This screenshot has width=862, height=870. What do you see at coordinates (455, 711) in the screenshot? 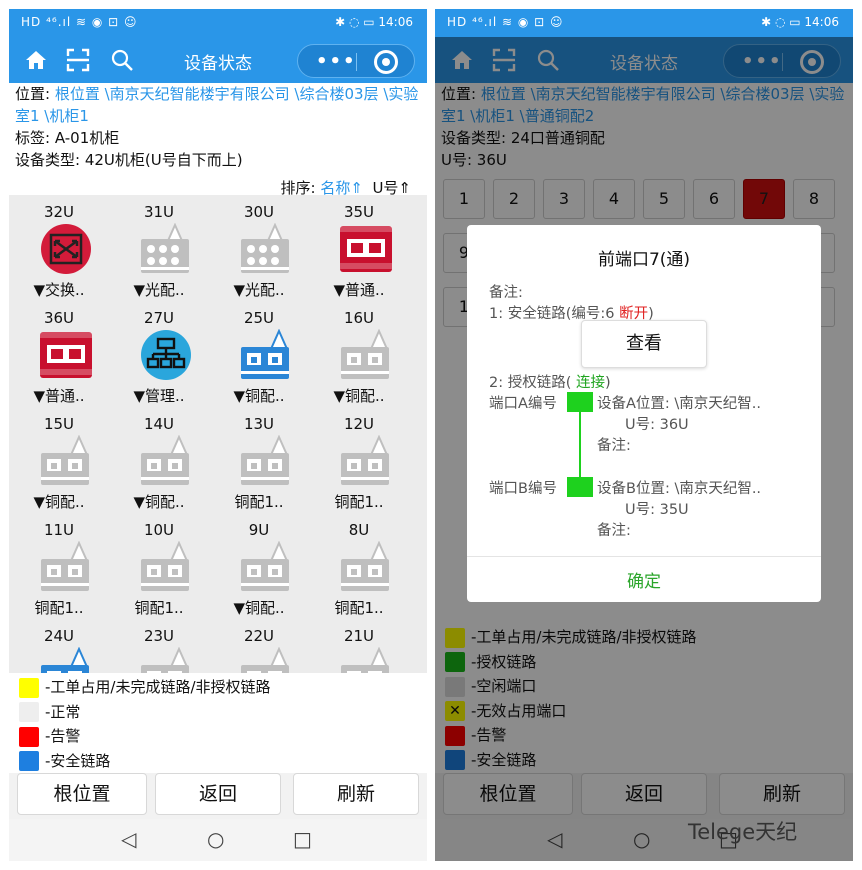
I see `invalid-mark-icon: ✕` at bounding box center [455, 711].